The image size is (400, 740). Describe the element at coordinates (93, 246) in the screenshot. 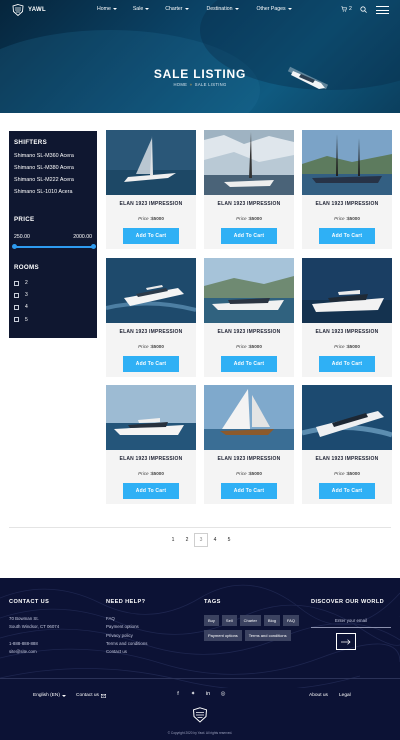

I see `price-slider-max-handle` at that location.